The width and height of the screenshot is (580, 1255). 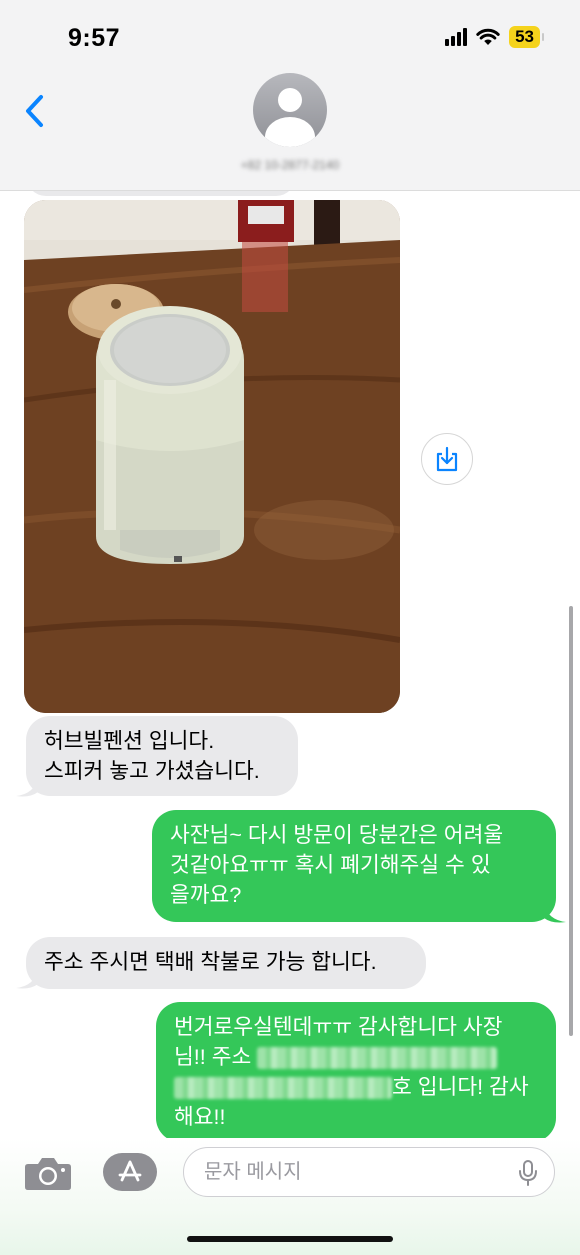 I want to click on cellular-signal-icon, so click(x=456, y=37).